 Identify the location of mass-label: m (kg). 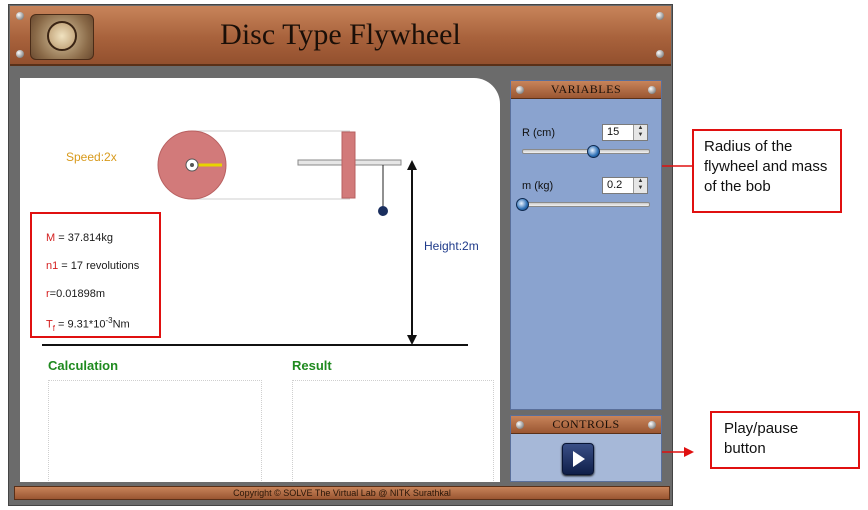
(538, 186).